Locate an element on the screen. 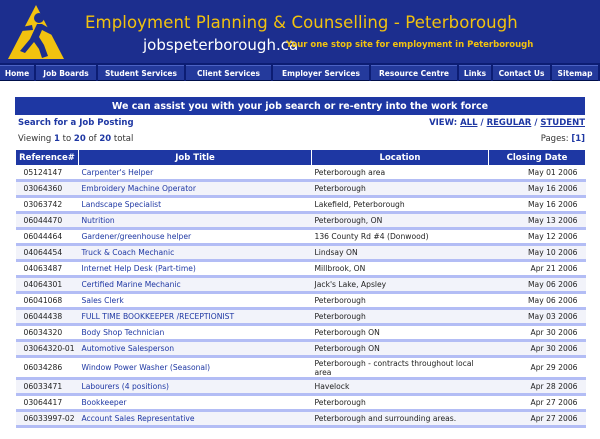  view-label: VIEW: is located at coordinates (443, 123).